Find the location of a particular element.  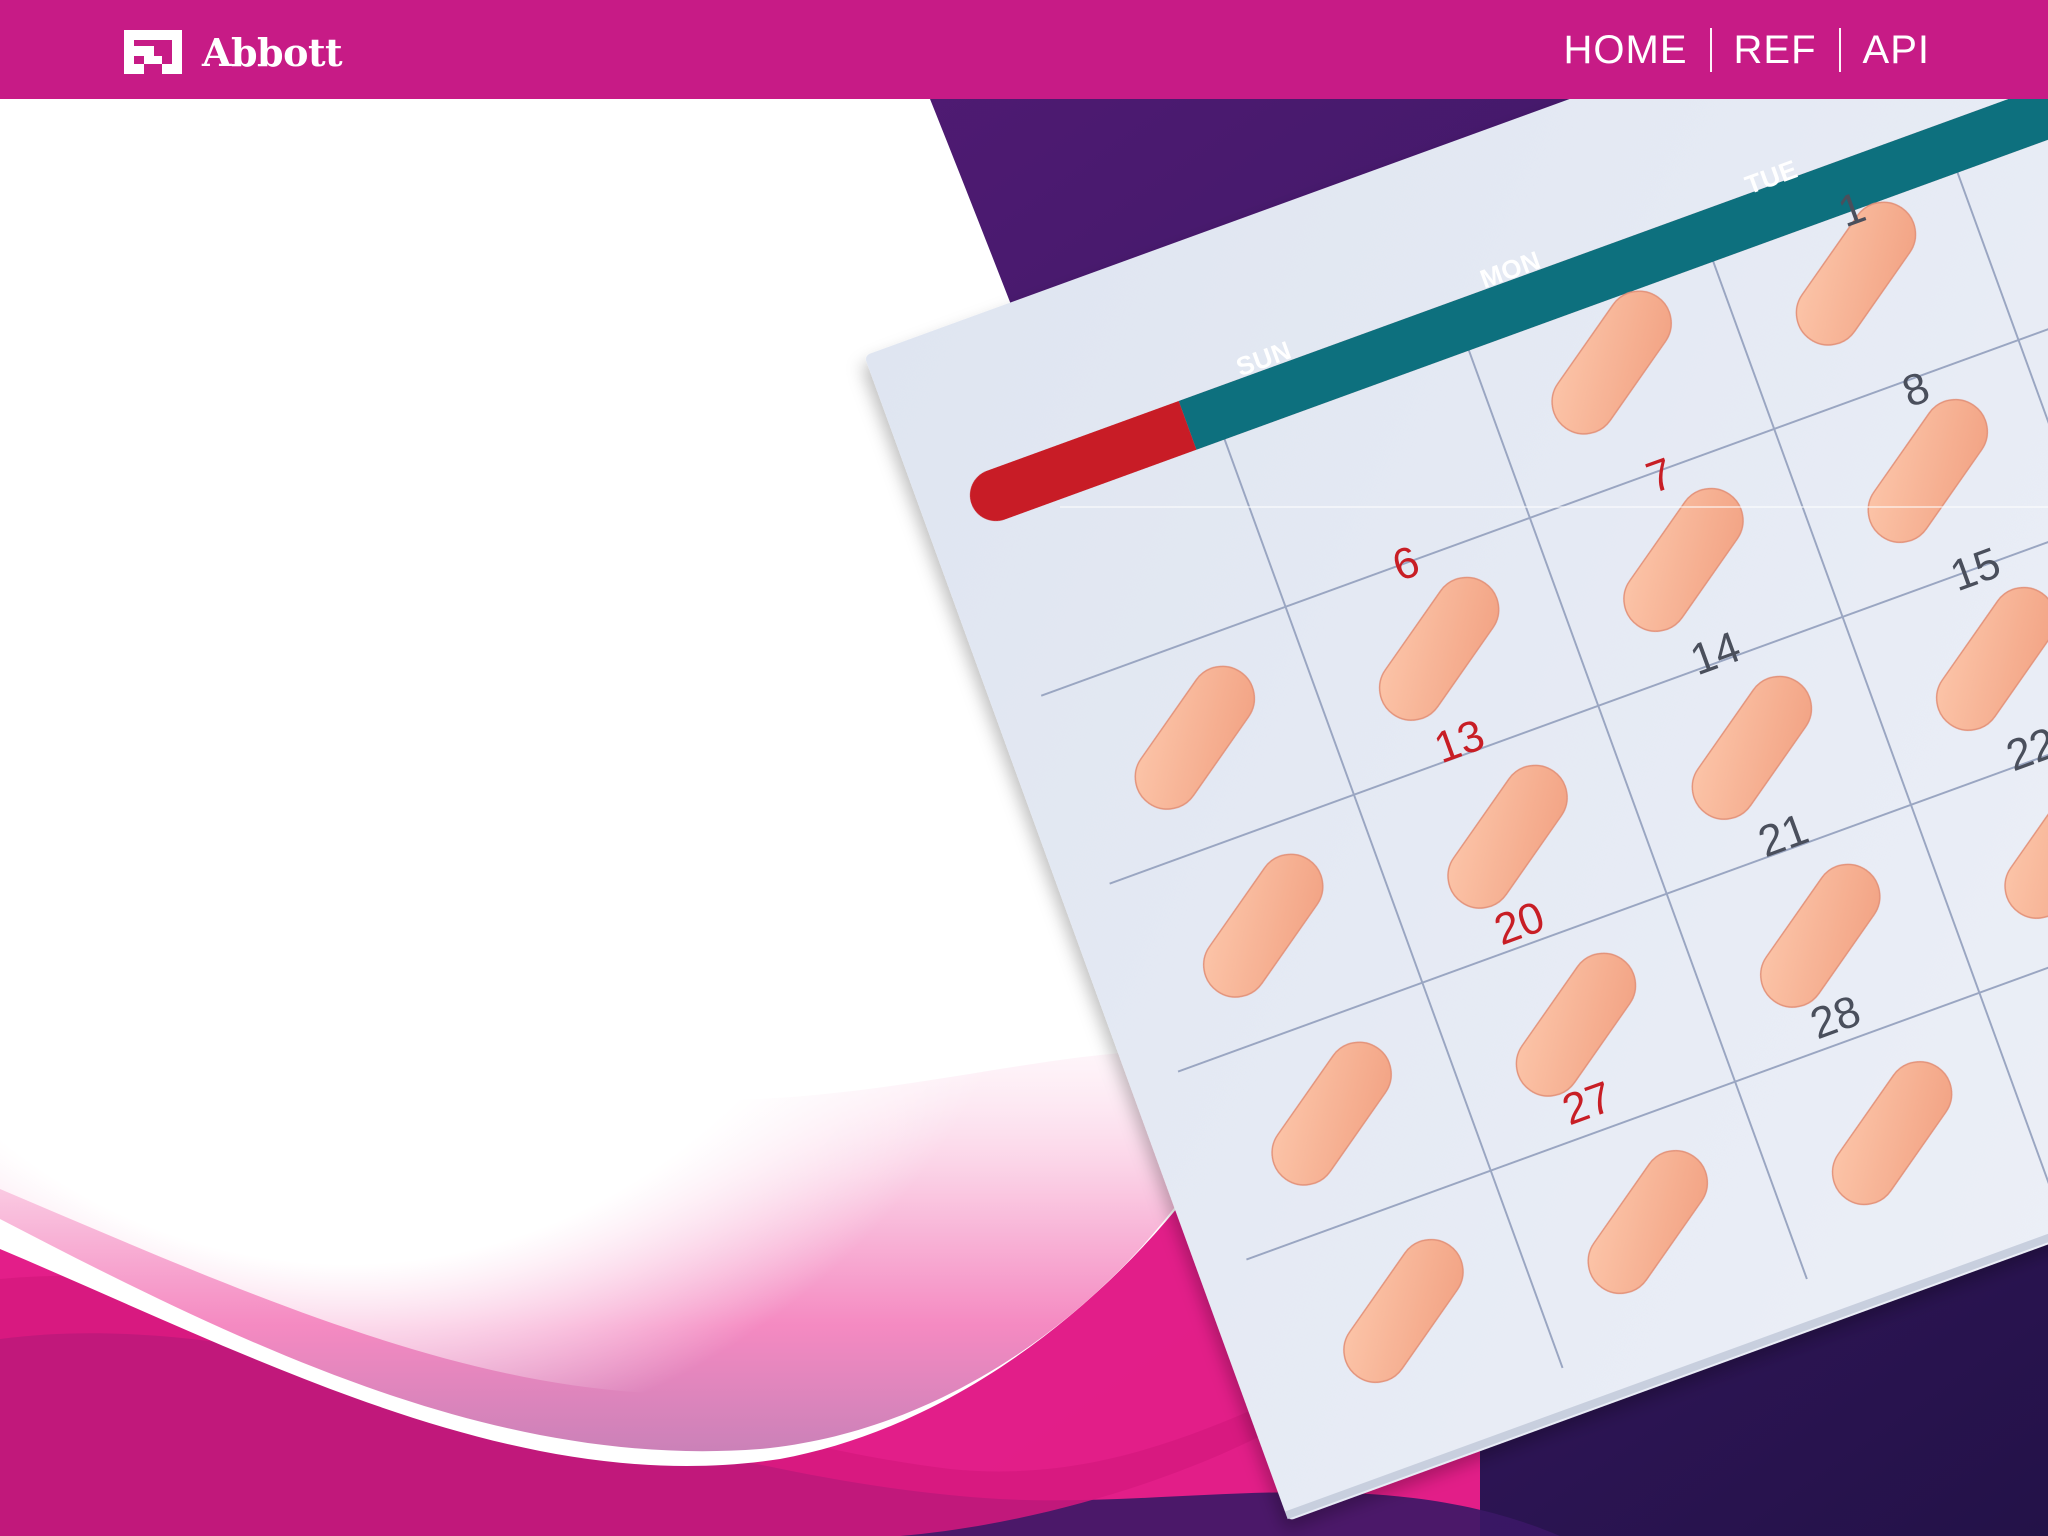

brand-name: Abbott is located at coordinates (272, 52).